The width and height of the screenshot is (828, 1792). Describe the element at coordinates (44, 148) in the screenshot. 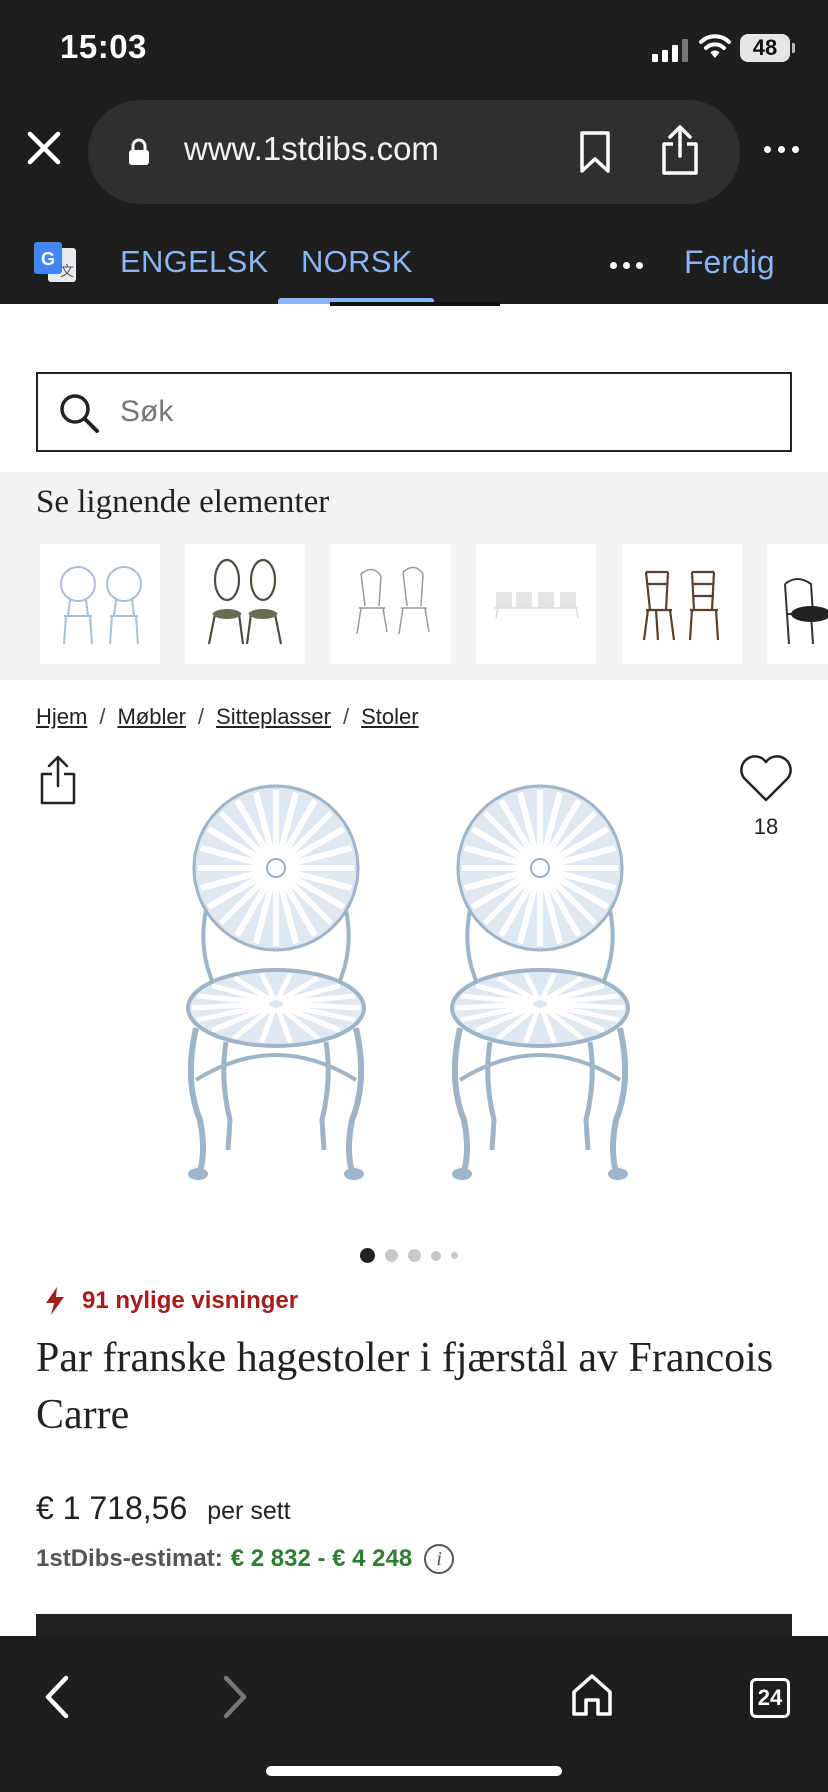

I see `close-icon` at that location.